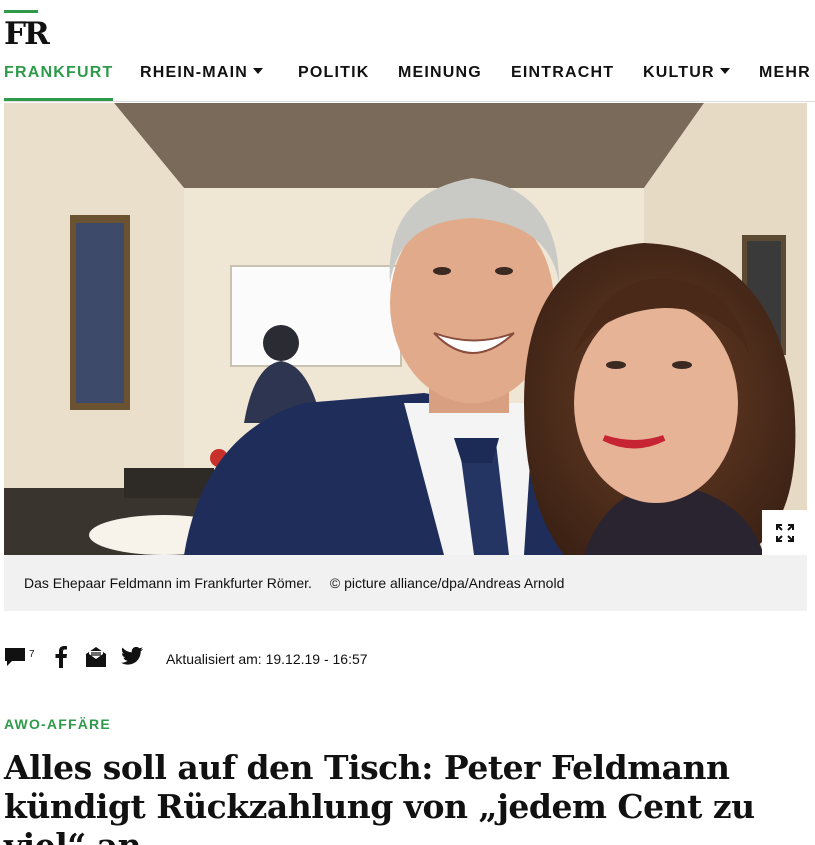 This screenshot has width=815, height=845. Describe the element at coordinates (440, 82) in the screenshot. I see `nav-item-meinung: MEINUNG` at that location.